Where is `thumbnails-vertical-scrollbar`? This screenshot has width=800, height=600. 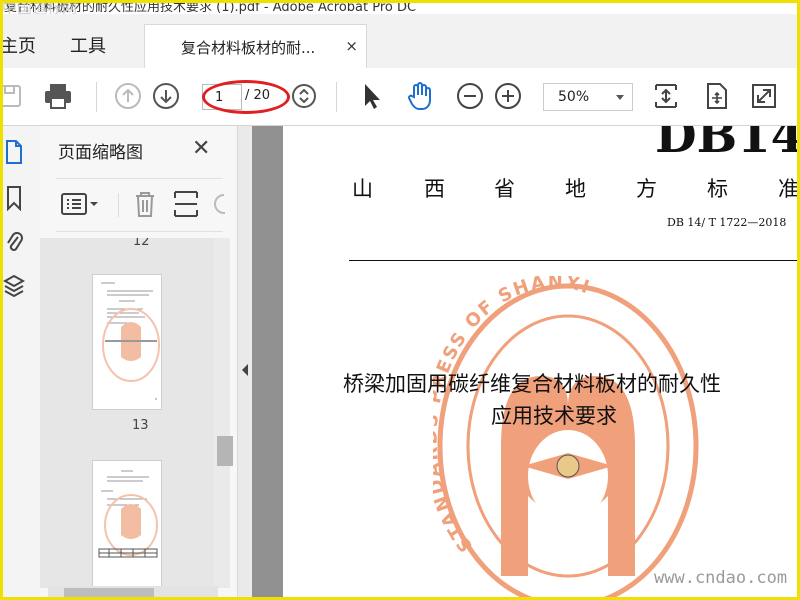
thumbnails-vertical-scrollbar is located at coordinates (223, 413).